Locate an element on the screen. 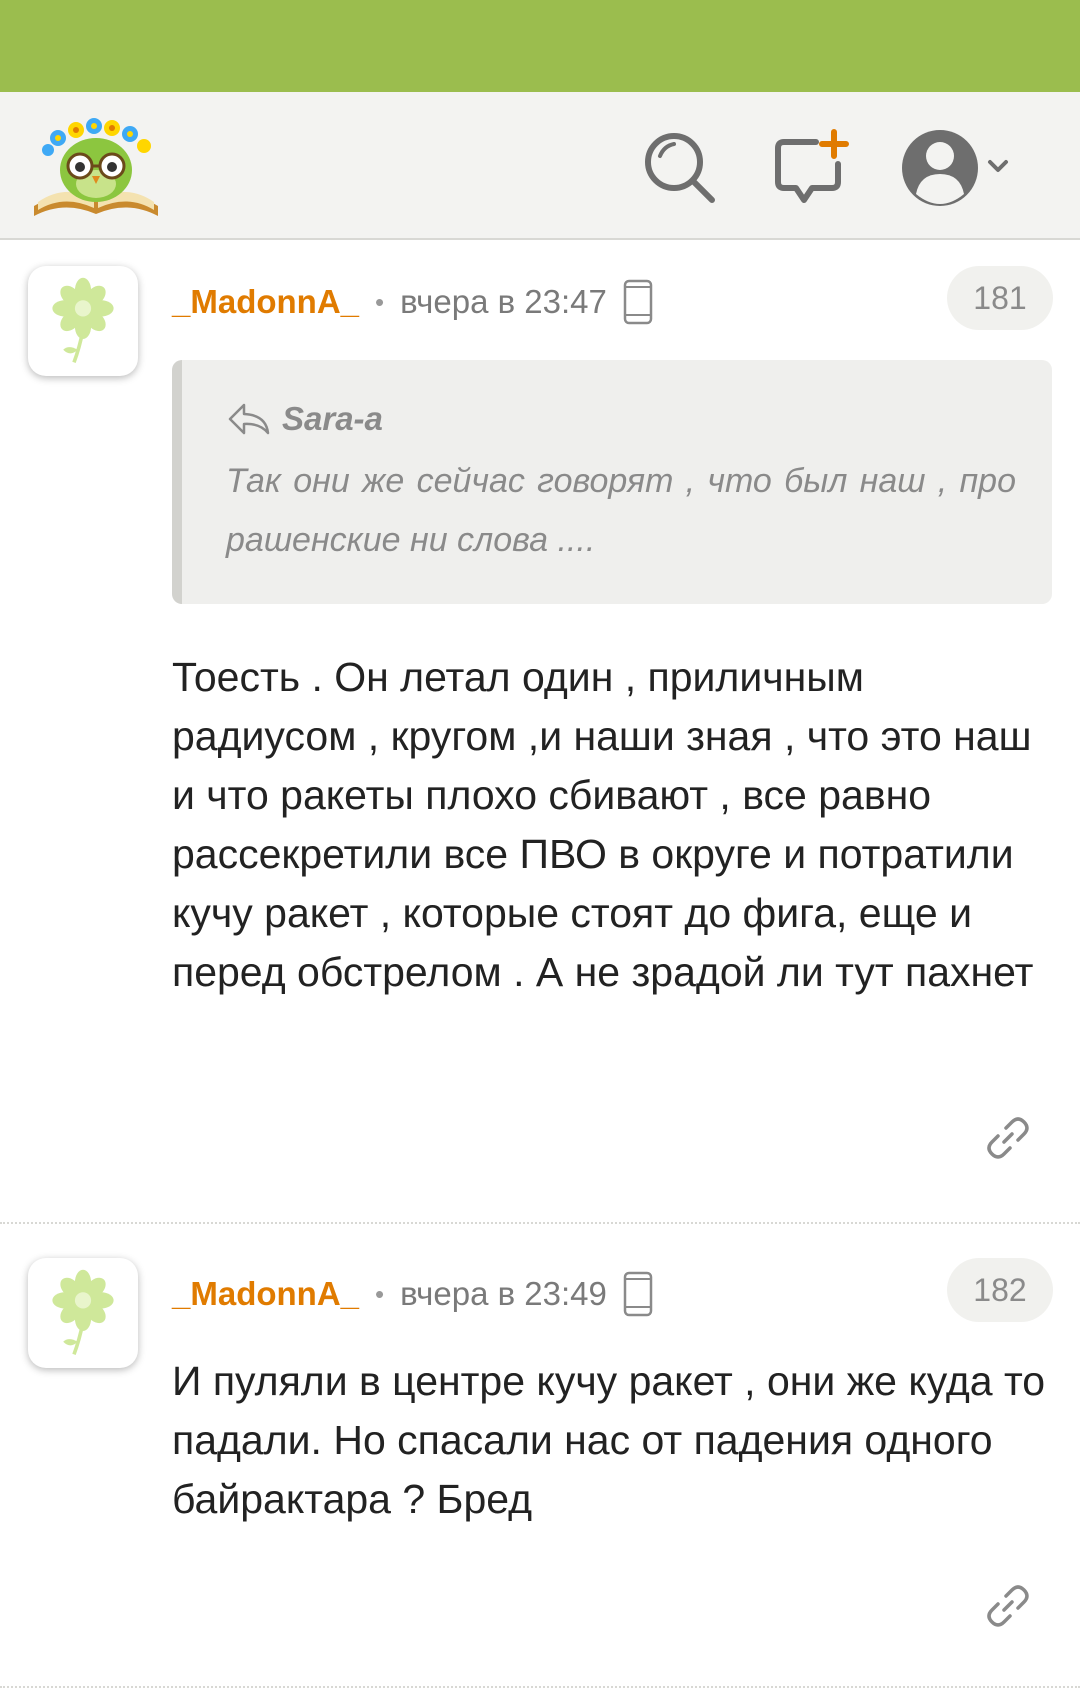  comment-meta: _MadonnA_ • вчера в 23:47 is located at coordinates (412, 302).